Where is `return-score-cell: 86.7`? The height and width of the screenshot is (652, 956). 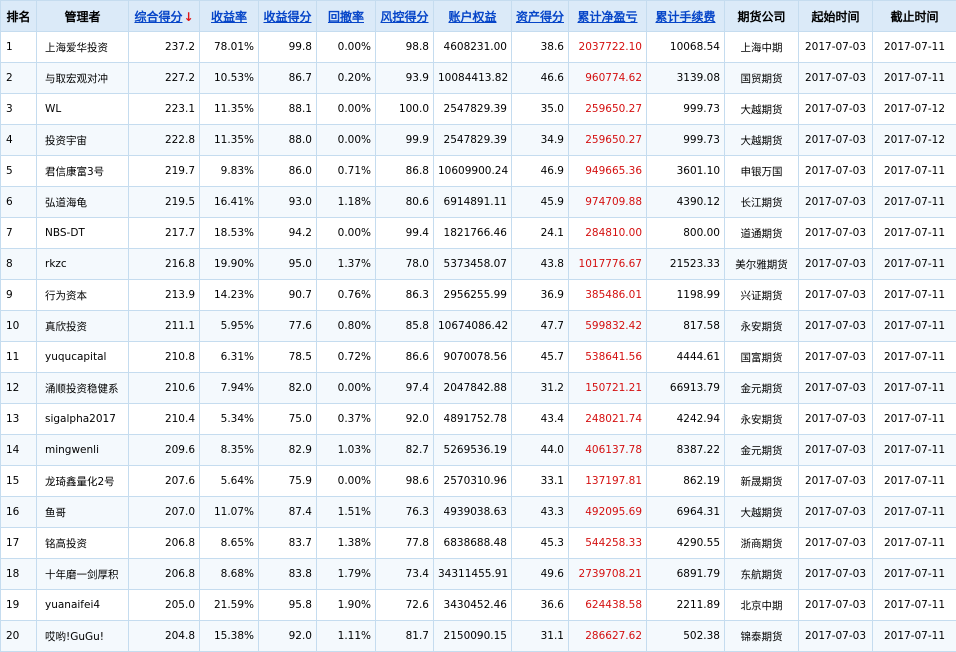 return-score-cell: 86.7 is located at coordinates (288, 78).